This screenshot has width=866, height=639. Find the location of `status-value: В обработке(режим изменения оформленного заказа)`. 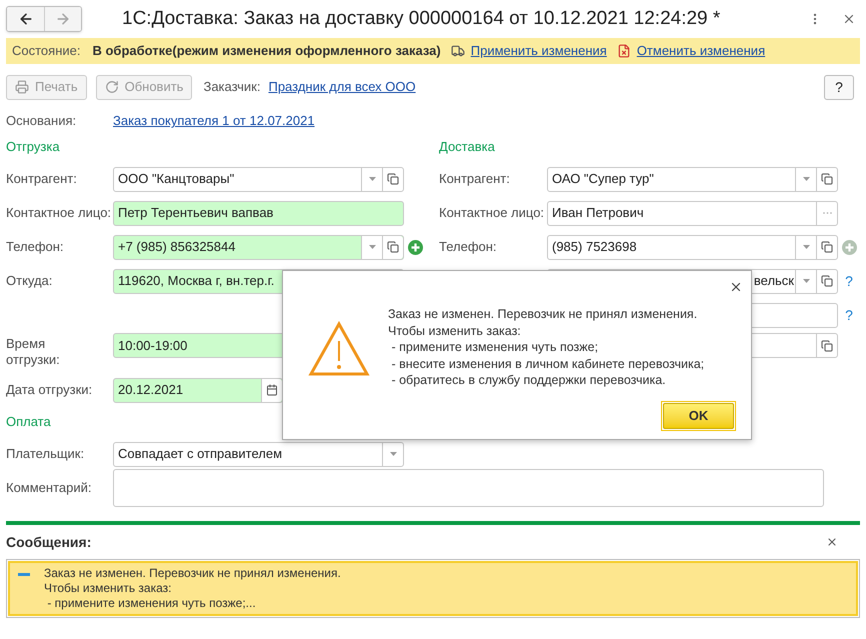

status-value: В обработке(режим изменения оформленного заказа) is located at coordinates (266, 51).